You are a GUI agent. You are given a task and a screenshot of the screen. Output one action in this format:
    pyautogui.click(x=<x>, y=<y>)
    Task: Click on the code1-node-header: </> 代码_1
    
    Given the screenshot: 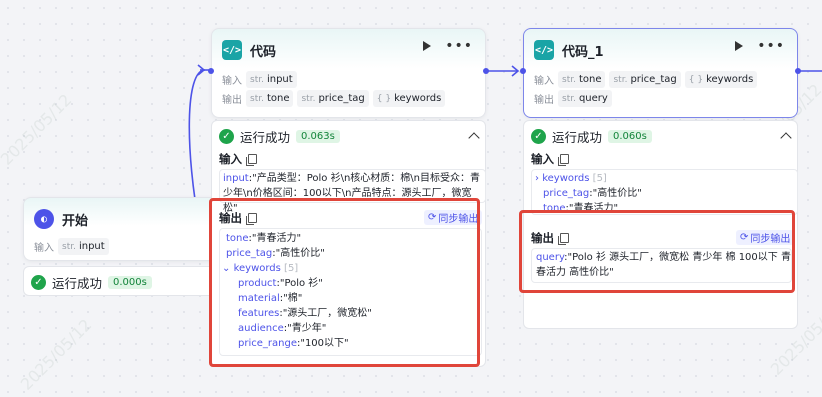 What is the action you would take?
    pyautogui.click(x=569, y=50)
    